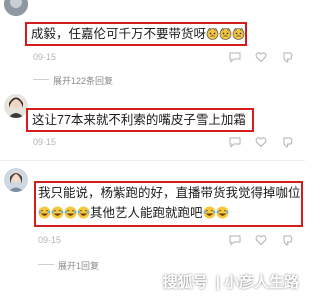  Describe the element at coordinates (152, 160) in the screenshot. I see `divider` at that location.